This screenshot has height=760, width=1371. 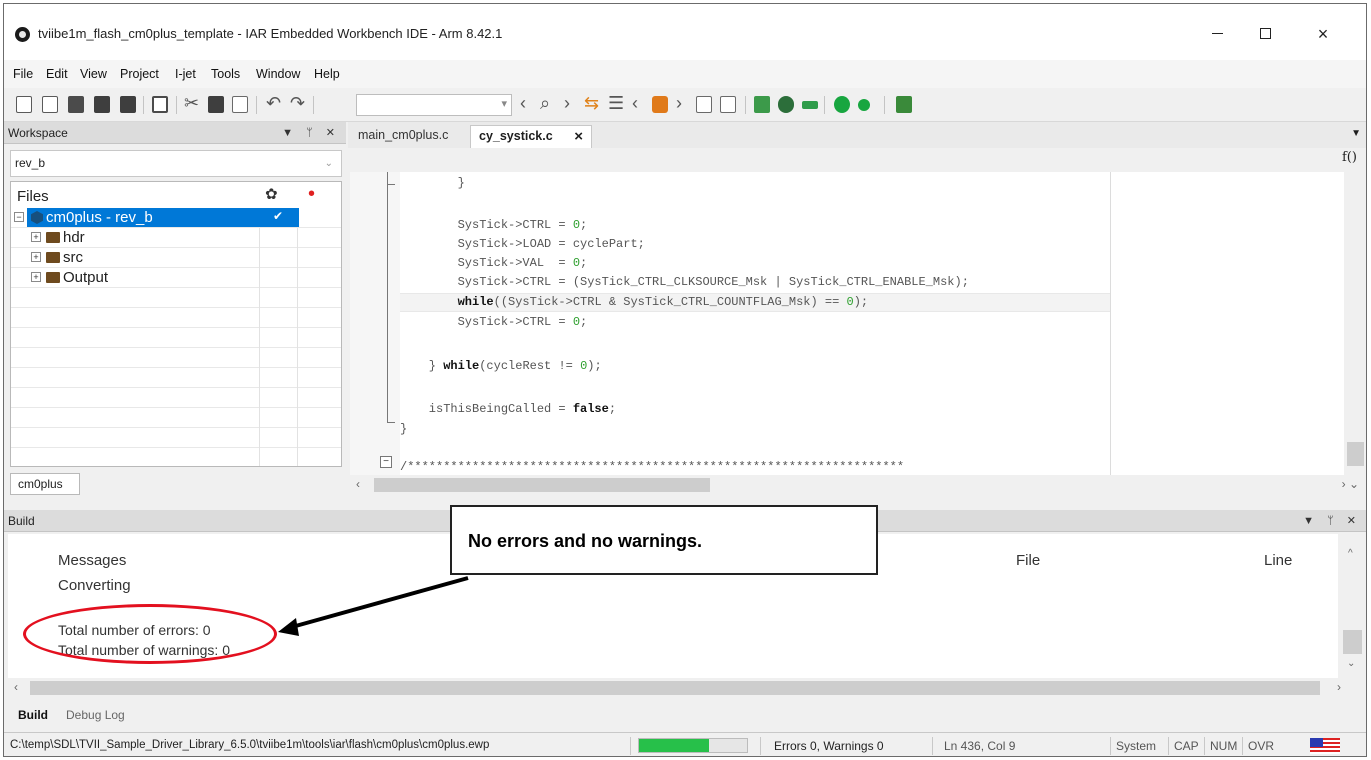 I want to click on main-toolbar: ✂ ↶ ↷ ▾ ‹ ⌕ › ⇆ ☰ ‹ ›, so click(x=685, y=105).